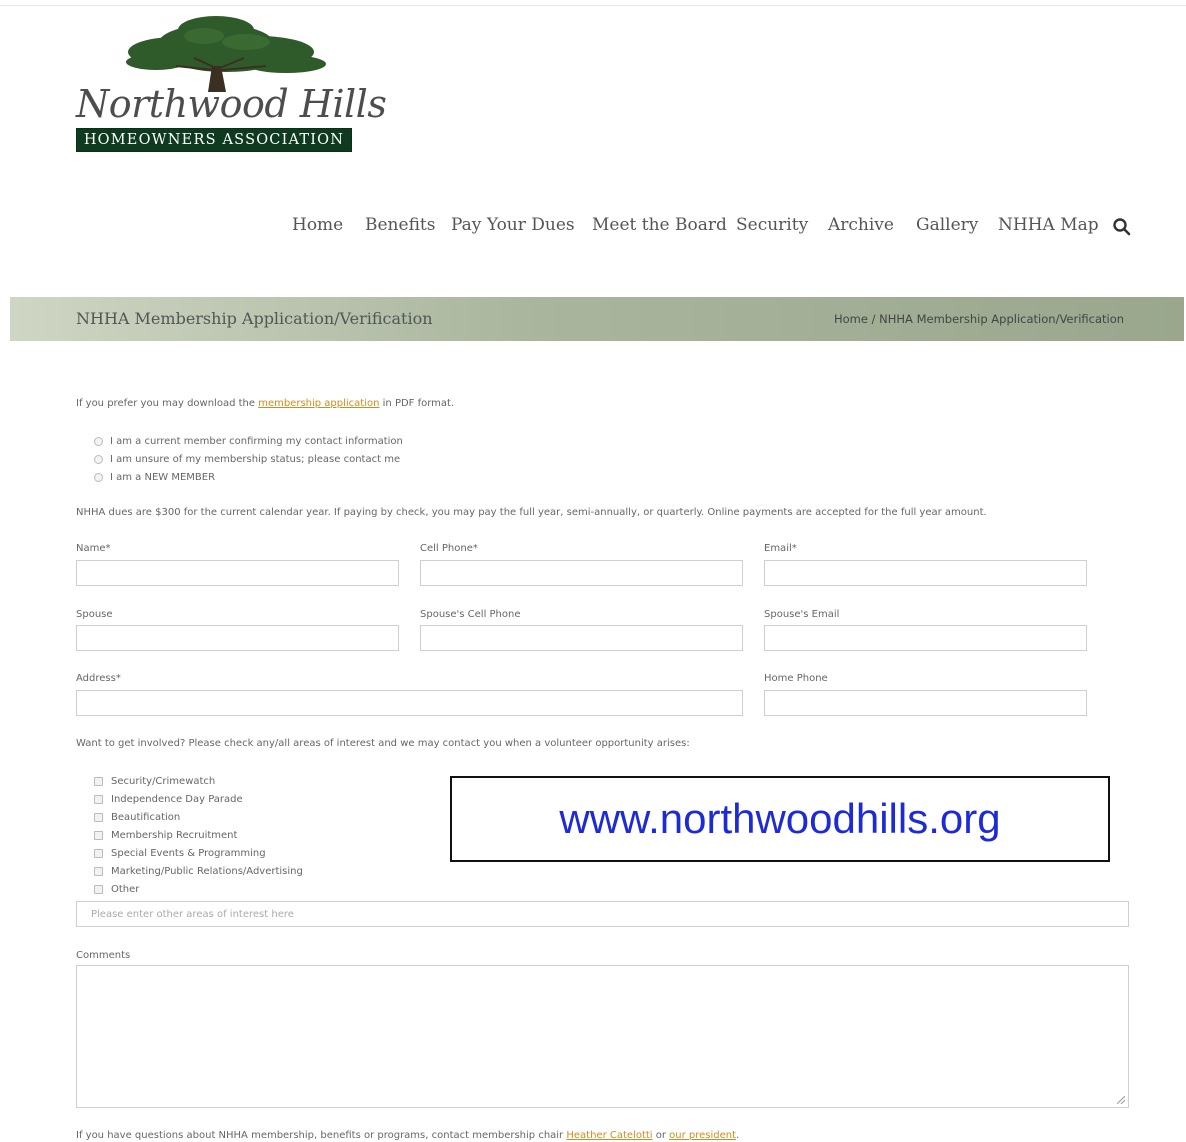 The image size is (1186, 1142). What do you see at coordinates (125, 889) in the screenshot?
I see `interest-option-label: Other` at bounding box center [125, 889].